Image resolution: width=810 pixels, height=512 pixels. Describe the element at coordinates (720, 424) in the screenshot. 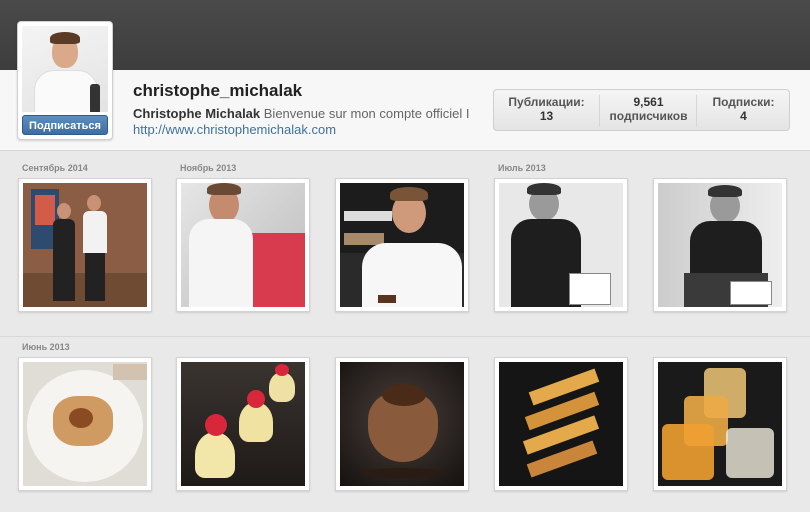

I see `photo-glass-desserts` at that location.